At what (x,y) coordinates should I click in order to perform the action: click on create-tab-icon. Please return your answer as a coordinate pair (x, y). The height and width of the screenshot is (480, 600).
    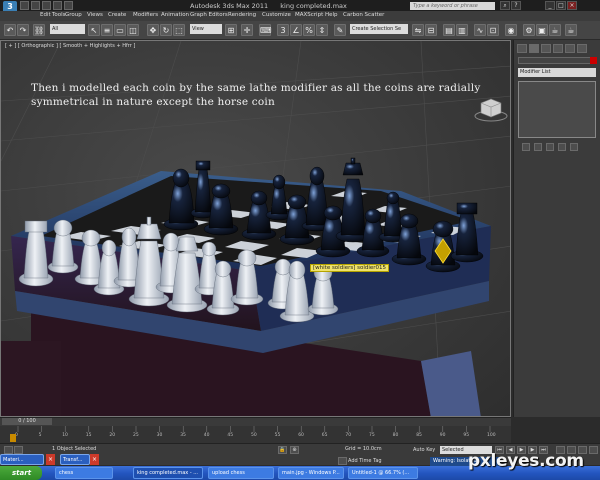
    Looking at the image, I should click on (522, 48).